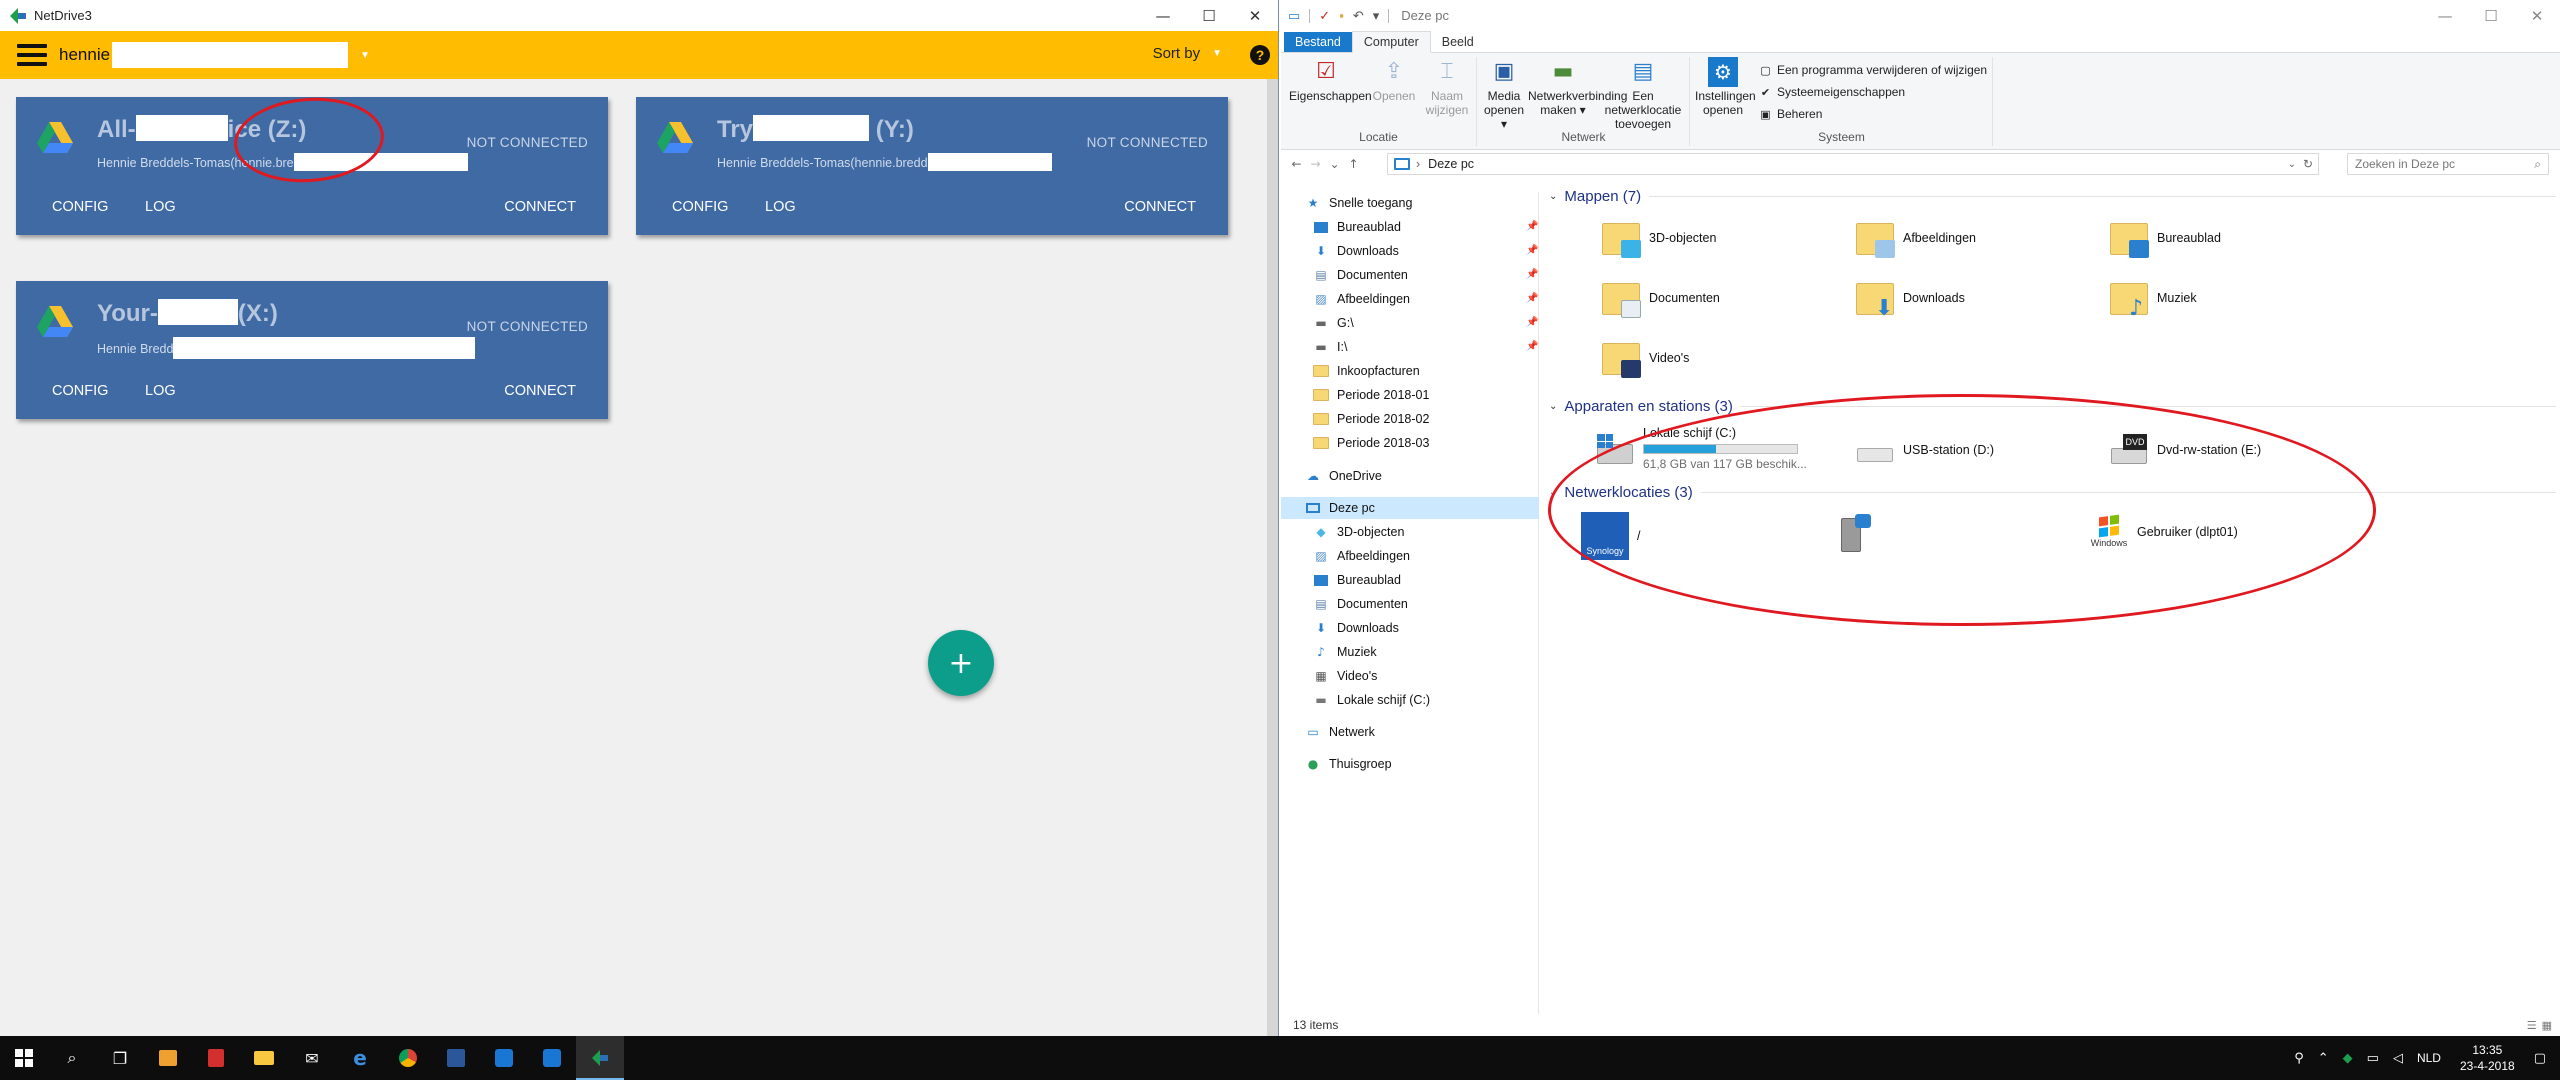 Image resolution: width=2560 pixels, height=1080 pixels. Describe the element at coordinates (1296, 164) in the screenshot. I see `back-arrow-icon: ←` at that location.